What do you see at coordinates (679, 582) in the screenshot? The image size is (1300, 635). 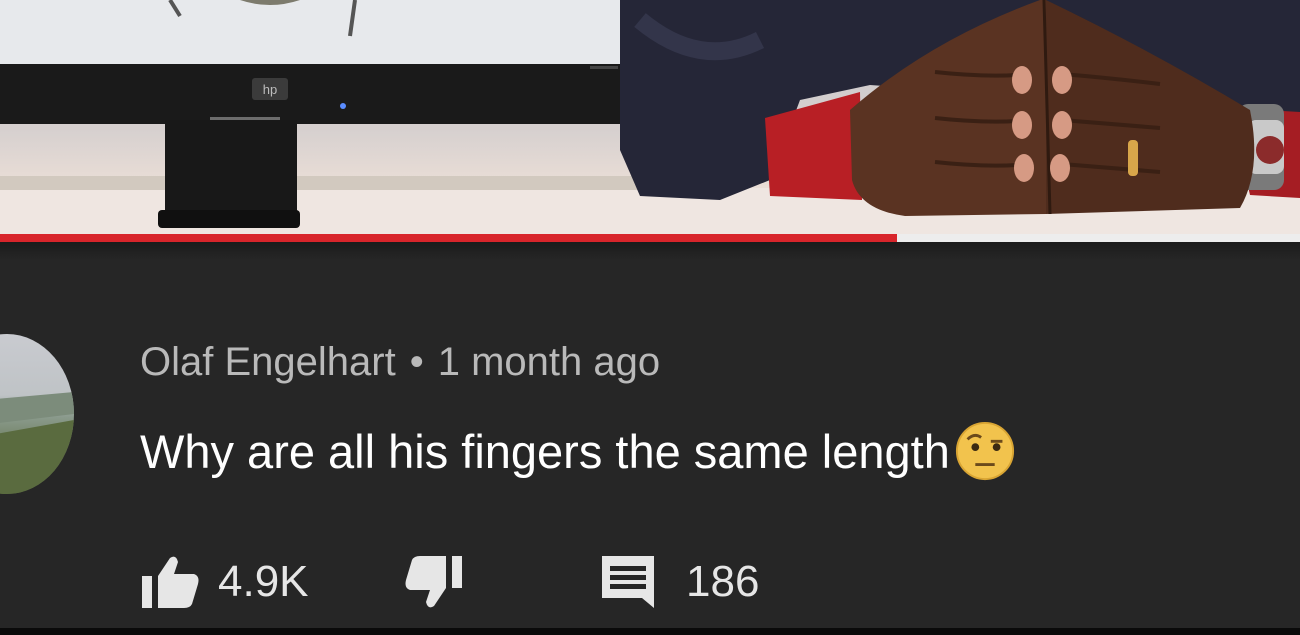 I see `reply-button: 186` at bounding box center [679, 582].